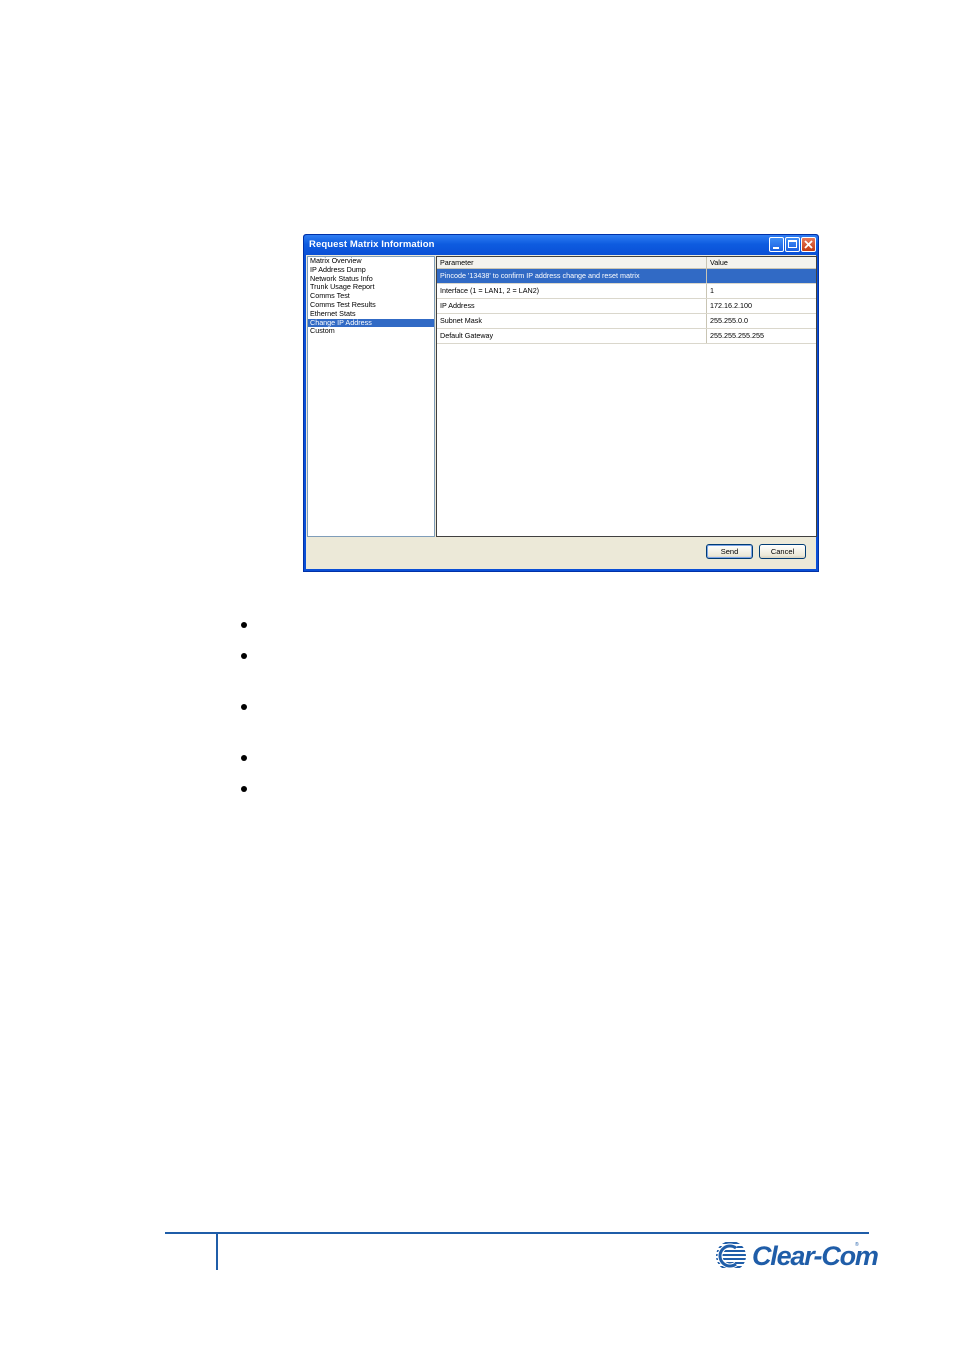 The height and width of the screenshot is (1350, 954). Describe the element at coordinates (776, 244) in the screenshot. I see `minimize-button` at that location.